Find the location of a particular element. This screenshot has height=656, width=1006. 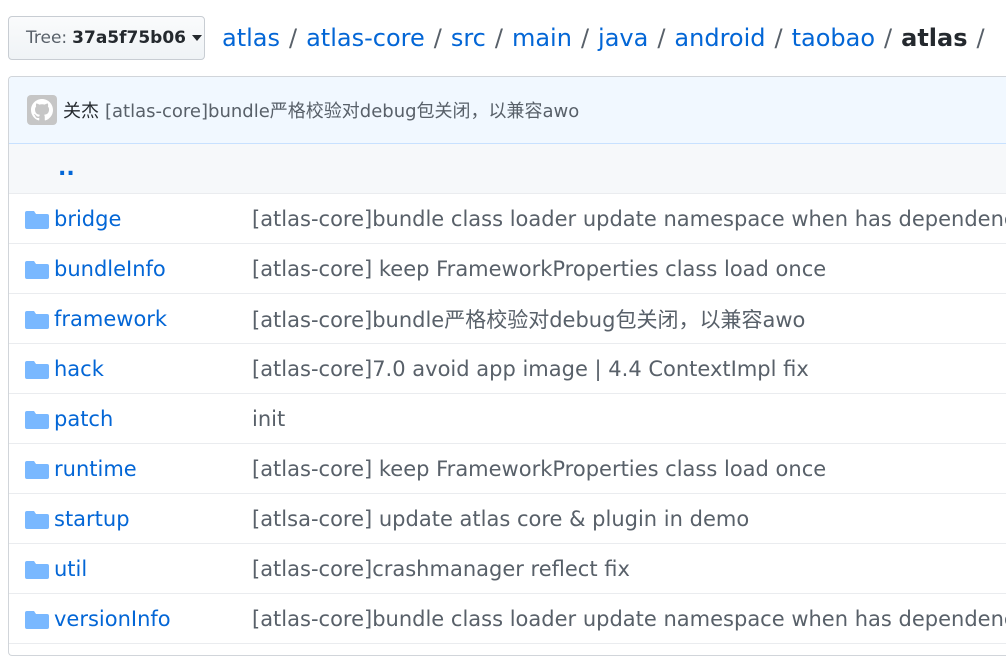

breadcrumb-current: atlas is located at coordinates (934, 38).